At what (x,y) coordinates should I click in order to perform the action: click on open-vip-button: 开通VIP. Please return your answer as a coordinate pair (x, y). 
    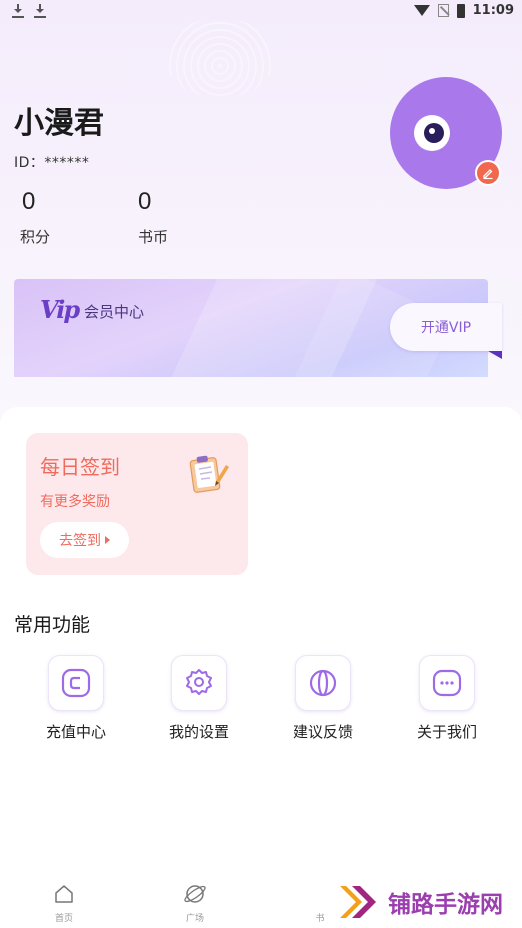
    Looking at the image, I should click on (446, 327).